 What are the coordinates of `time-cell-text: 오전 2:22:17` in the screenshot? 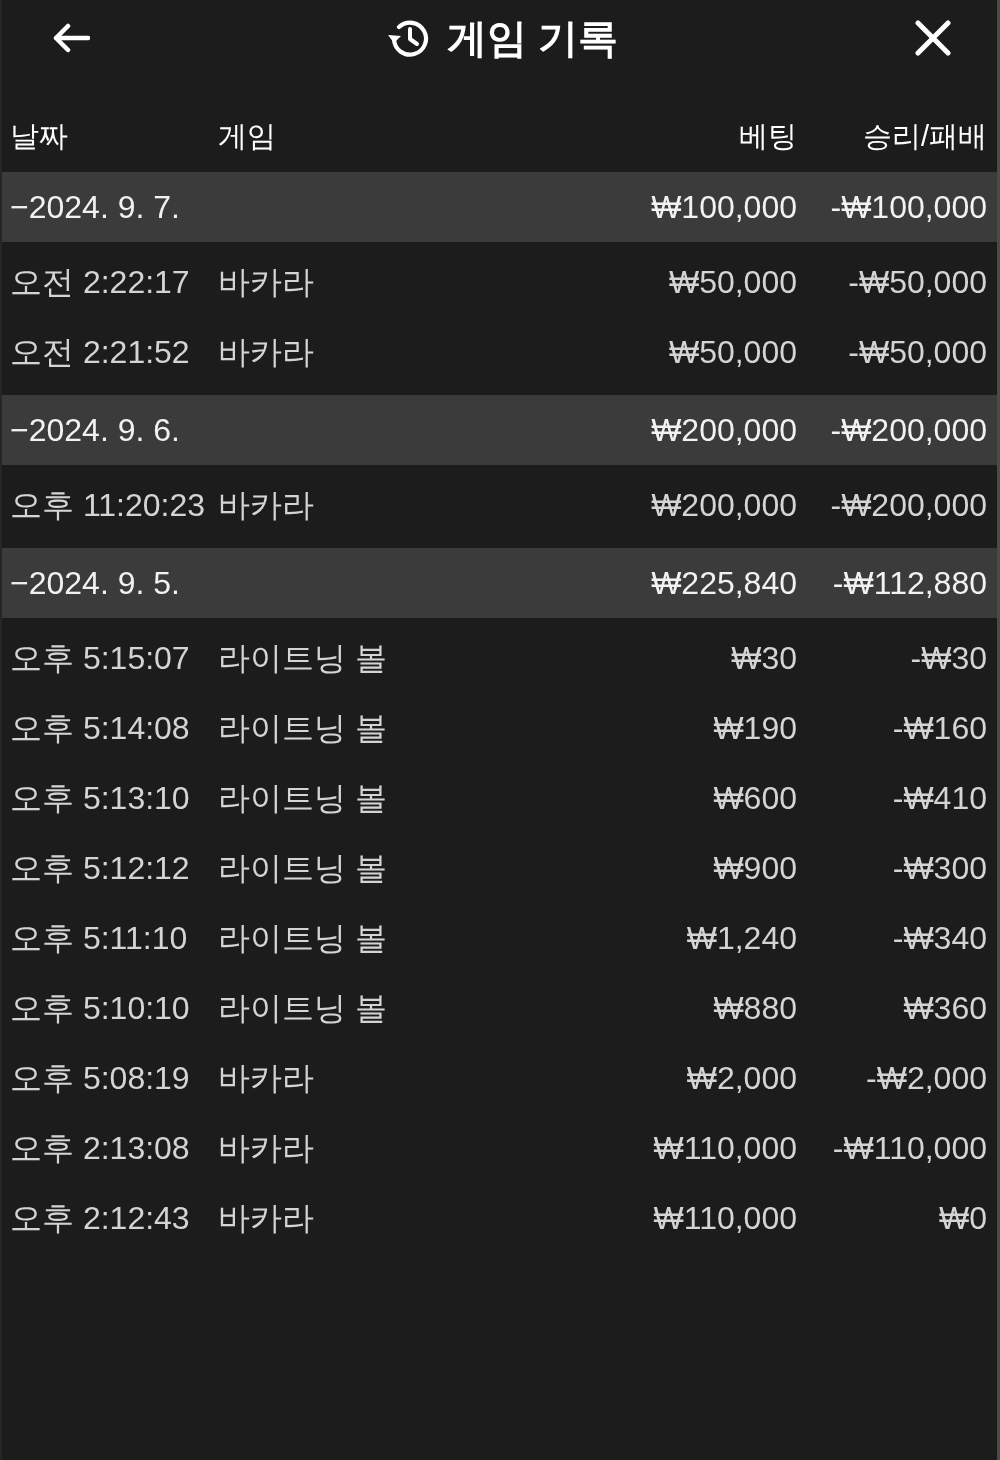 It's located at (100, 282).